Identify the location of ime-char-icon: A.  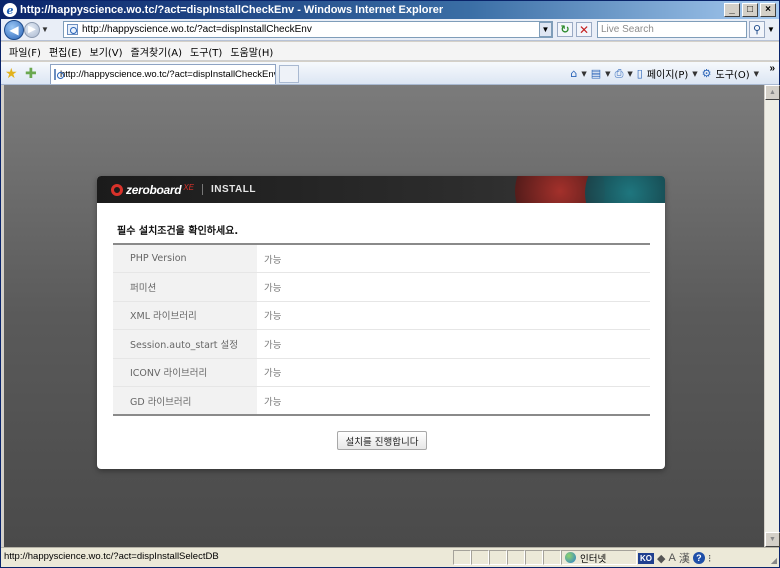
(671, 558).